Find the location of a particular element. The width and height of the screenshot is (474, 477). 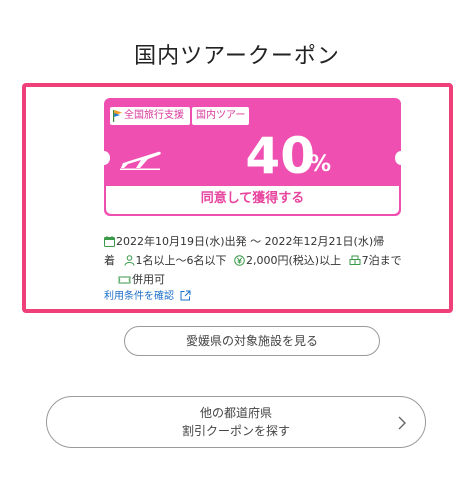

period-text-end: 着 is located at coordinates (109, 260).